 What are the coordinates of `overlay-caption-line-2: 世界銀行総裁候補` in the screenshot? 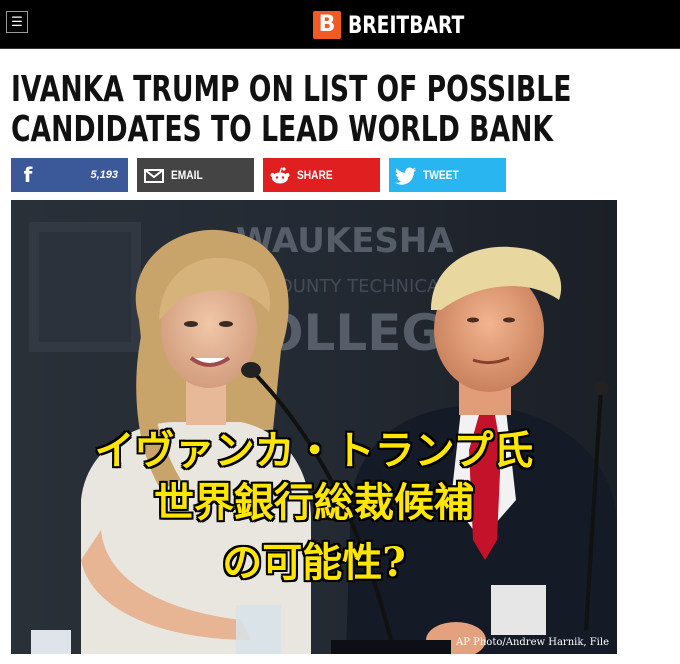 It's located at (314, 502).